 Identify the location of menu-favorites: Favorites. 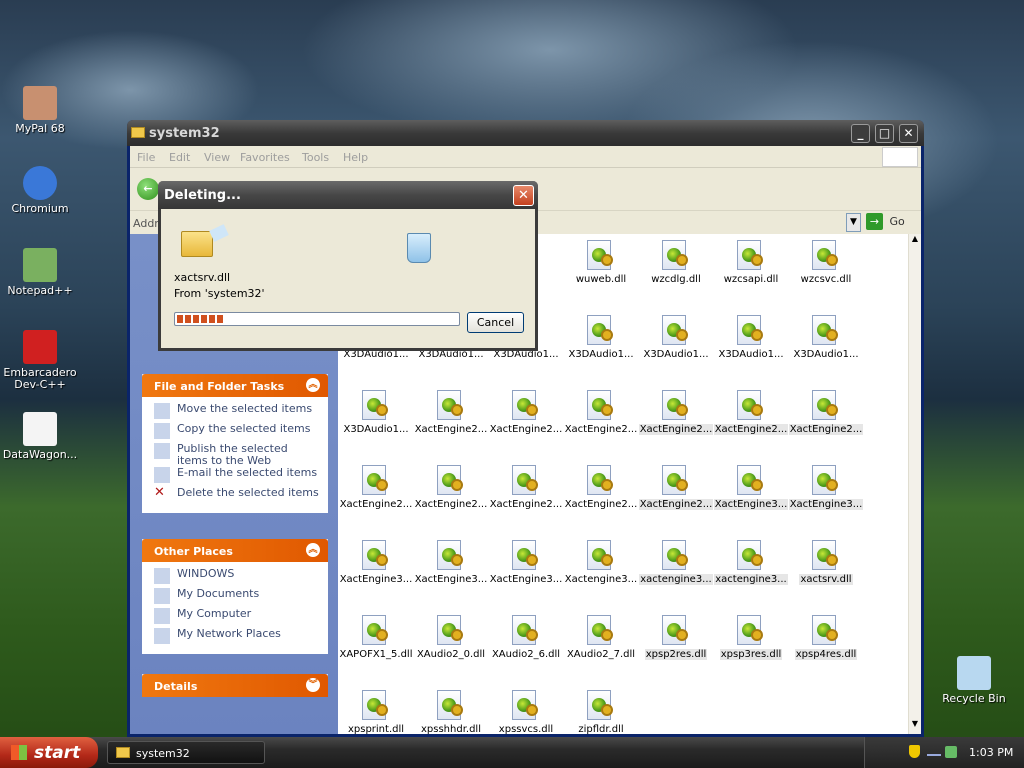
(265, 157).